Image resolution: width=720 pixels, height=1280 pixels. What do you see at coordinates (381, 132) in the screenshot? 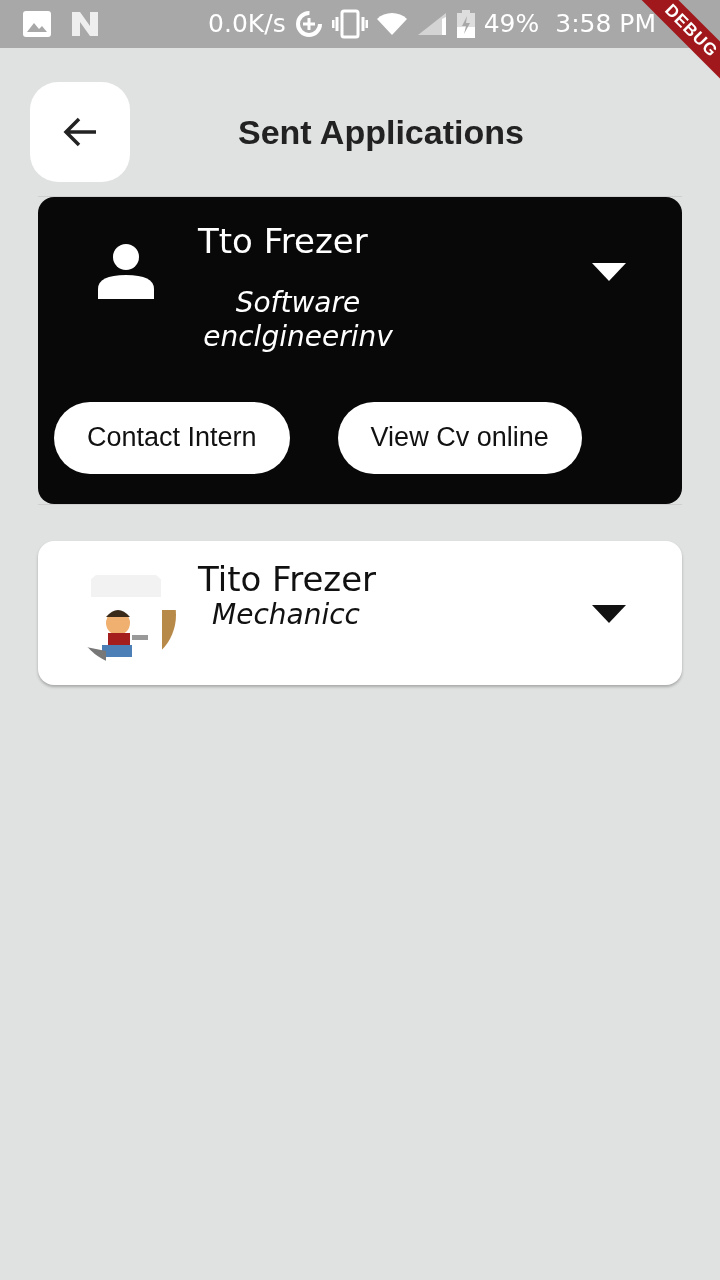
I see `page-title: Sent Applications` at bounding box center [381, 132].